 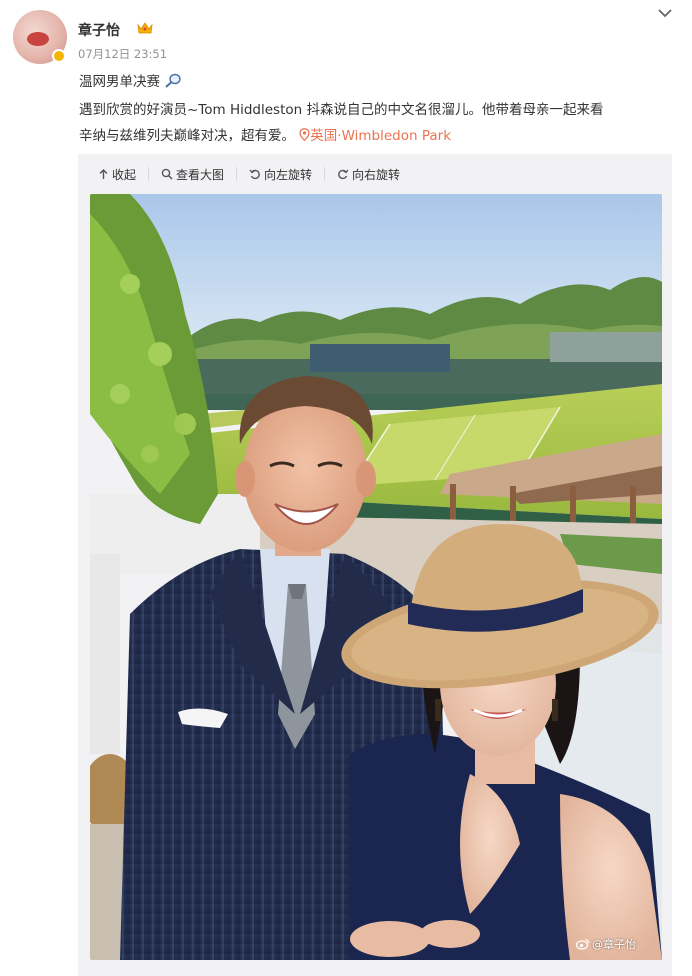 I want to click on post-timestamp: 07月12日 23:51, so click(x=122, y=54).